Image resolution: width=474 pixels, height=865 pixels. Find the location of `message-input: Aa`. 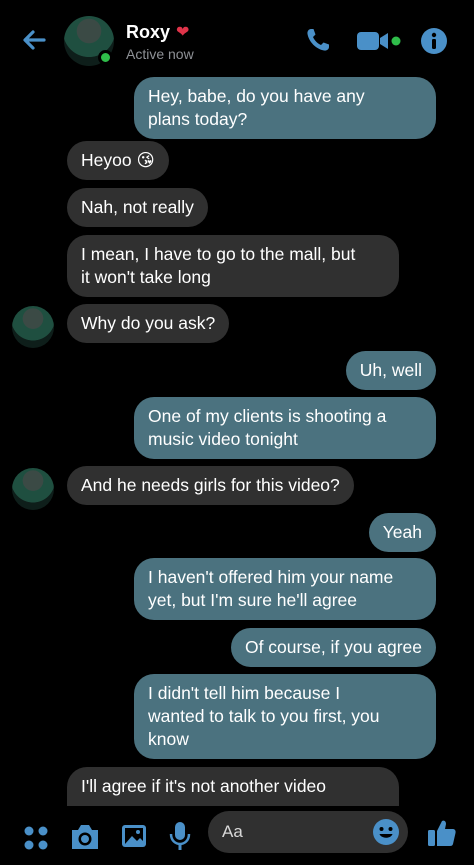

message-input: Aa is located at coordinates (308, 832).